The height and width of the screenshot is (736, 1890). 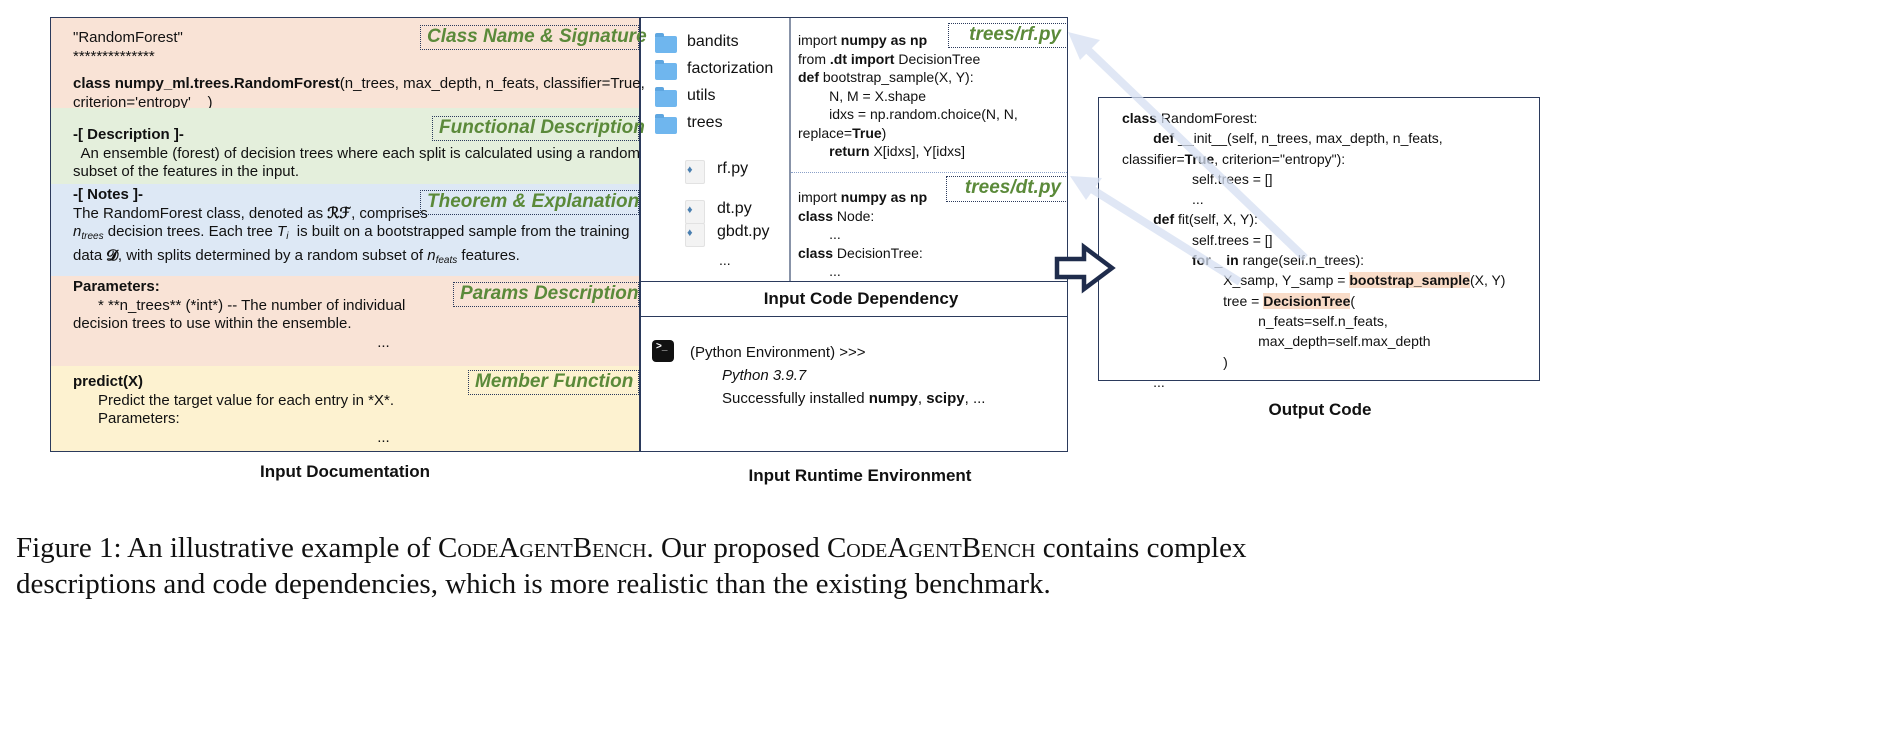 What do you see at coordinates (1085, 268) in the screenshot?
I see `transform-arrow-icon` at bounding box center [1085, 268].